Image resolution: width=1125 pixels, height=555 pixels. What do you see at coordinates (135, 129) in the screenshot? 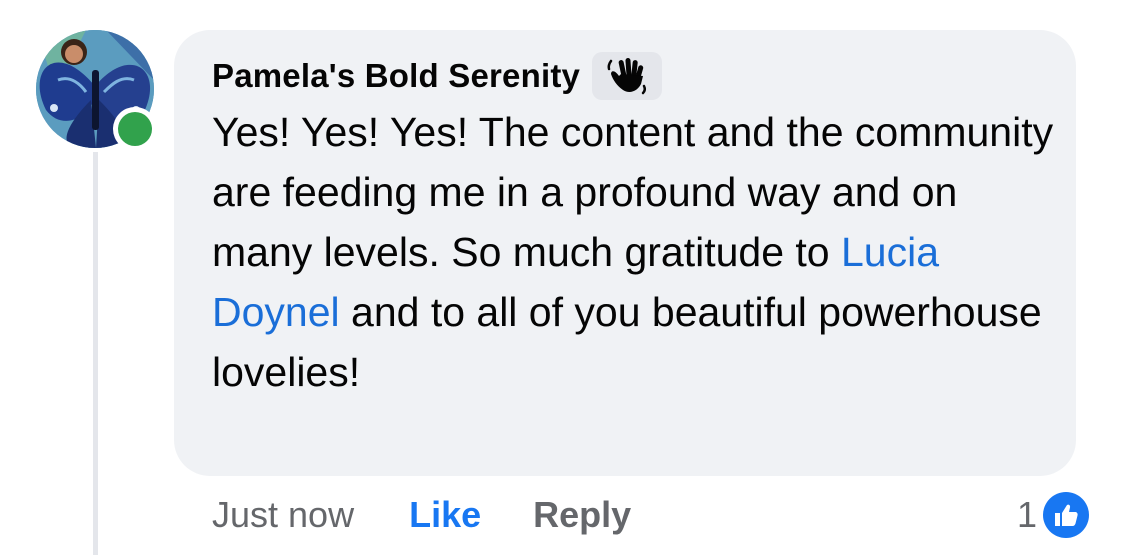
I see `online-status-dot` at bounding box center [135, 129].